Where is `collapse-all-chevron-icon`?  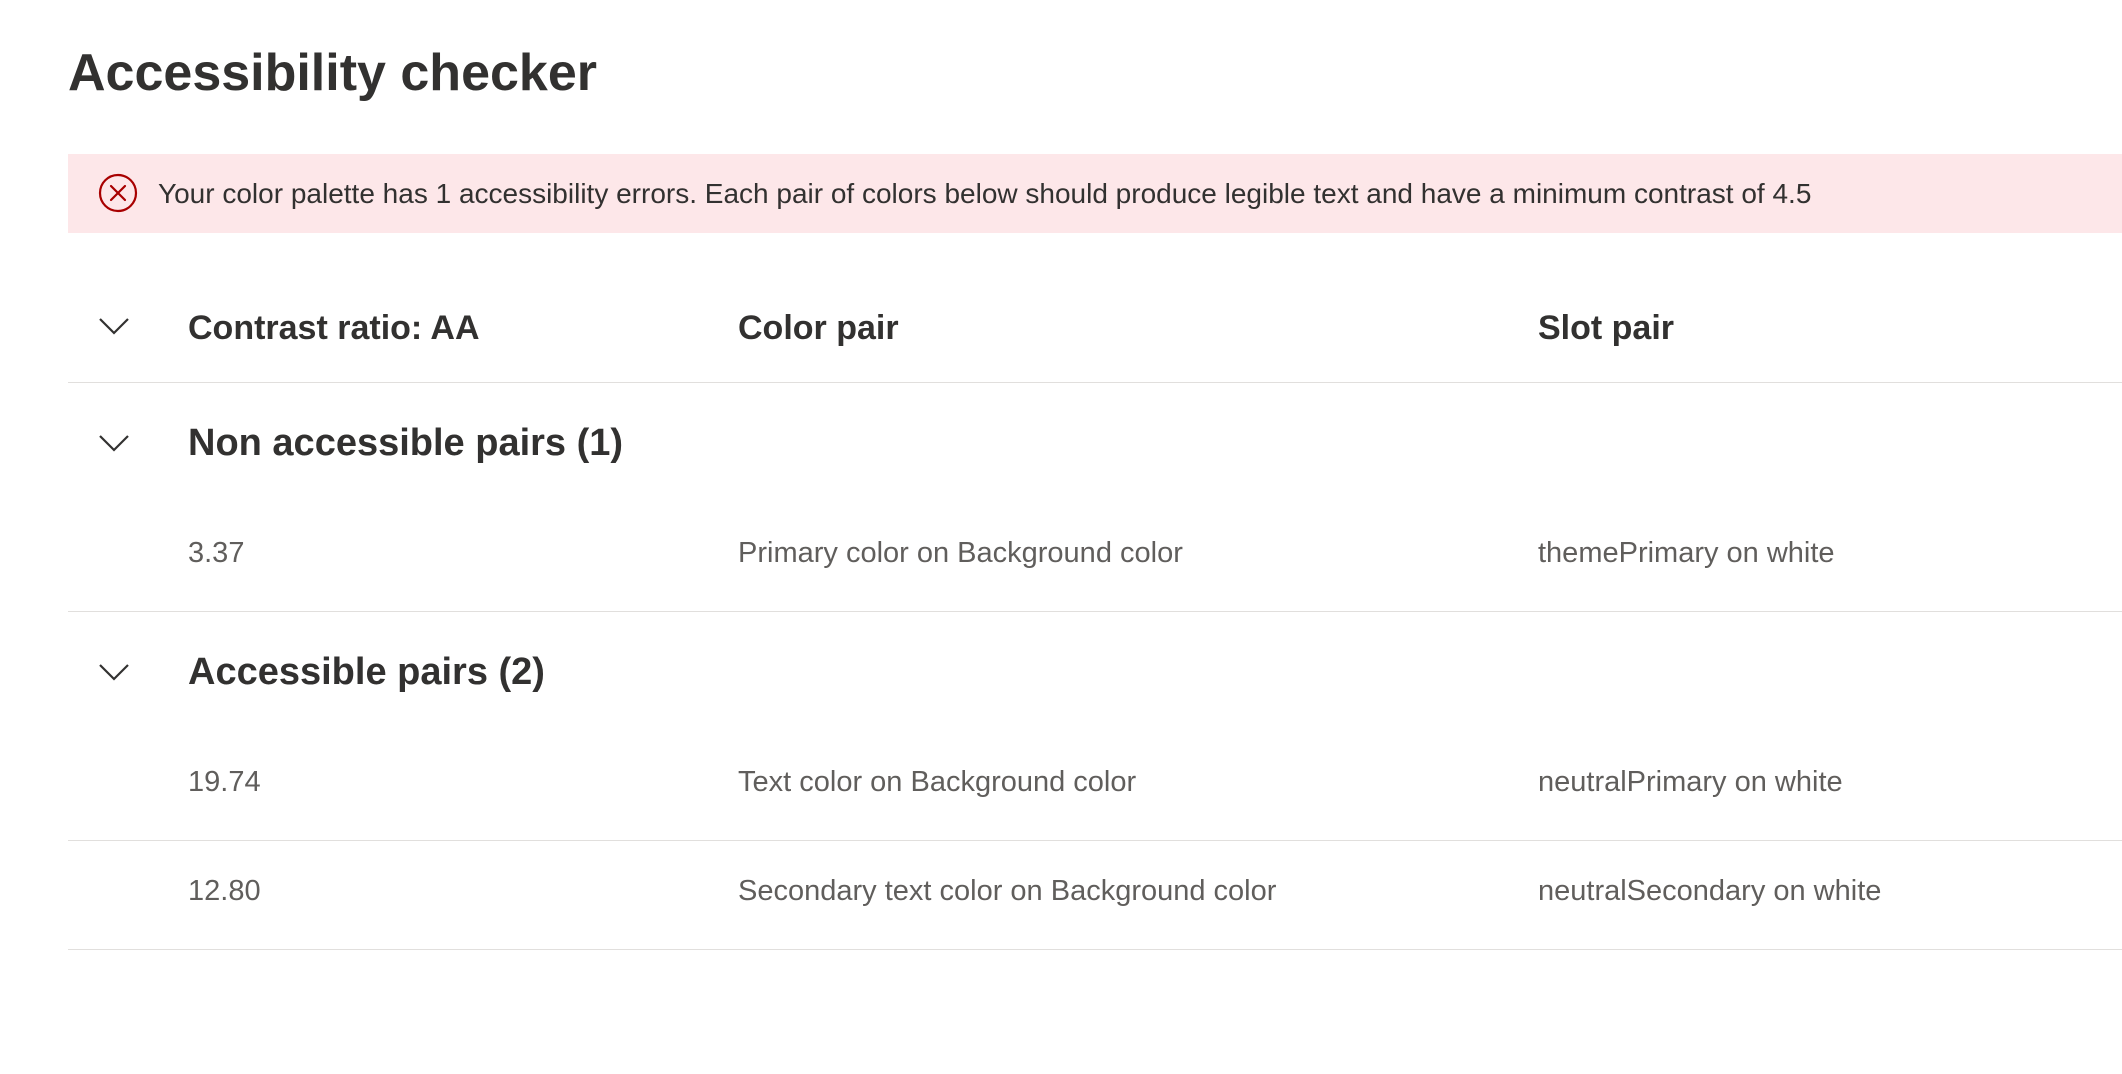
collapse-all-chevron-icon is located at coordinates (114, 326).